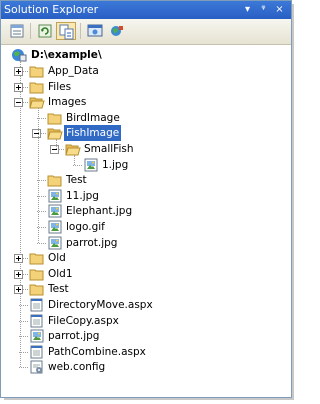  I want to click on properties-button, so click(17, 31).